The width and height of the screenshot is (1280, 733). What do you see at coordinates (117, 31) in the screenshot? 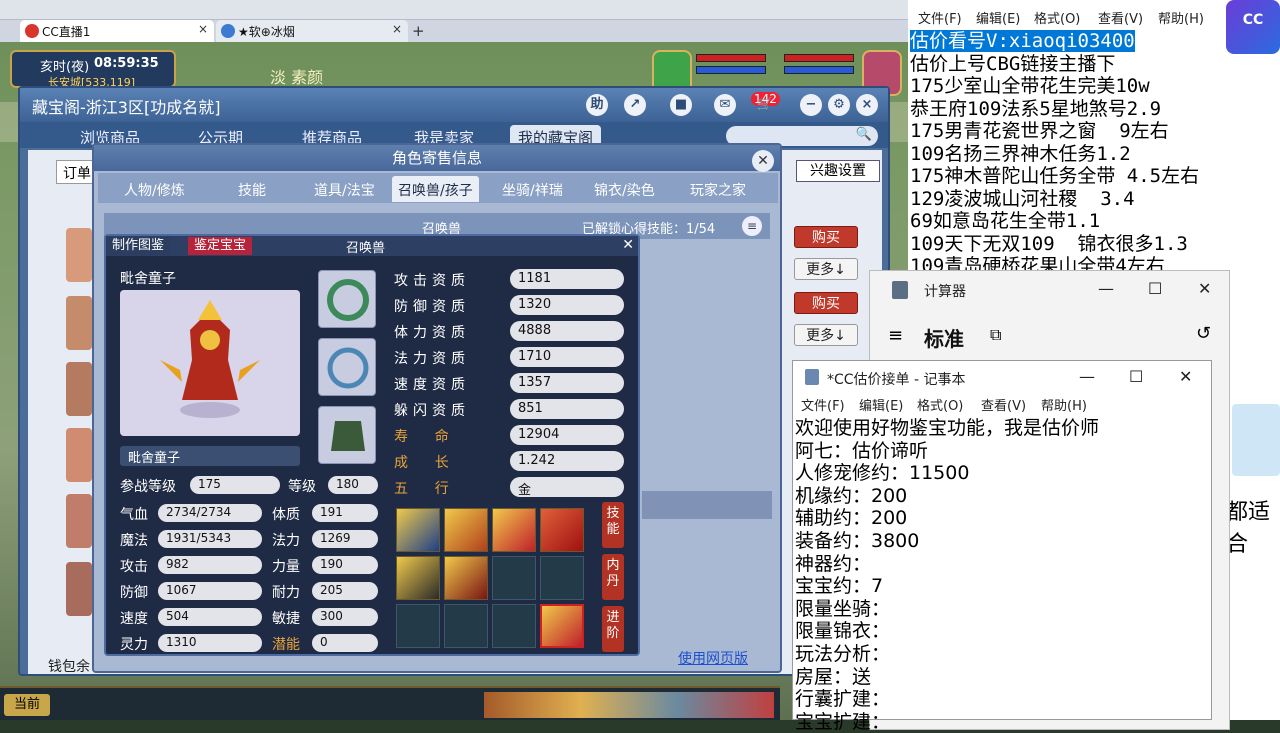
I see `browser-tab-cc: CC直播1 ×` at bounding box center [117, 31].